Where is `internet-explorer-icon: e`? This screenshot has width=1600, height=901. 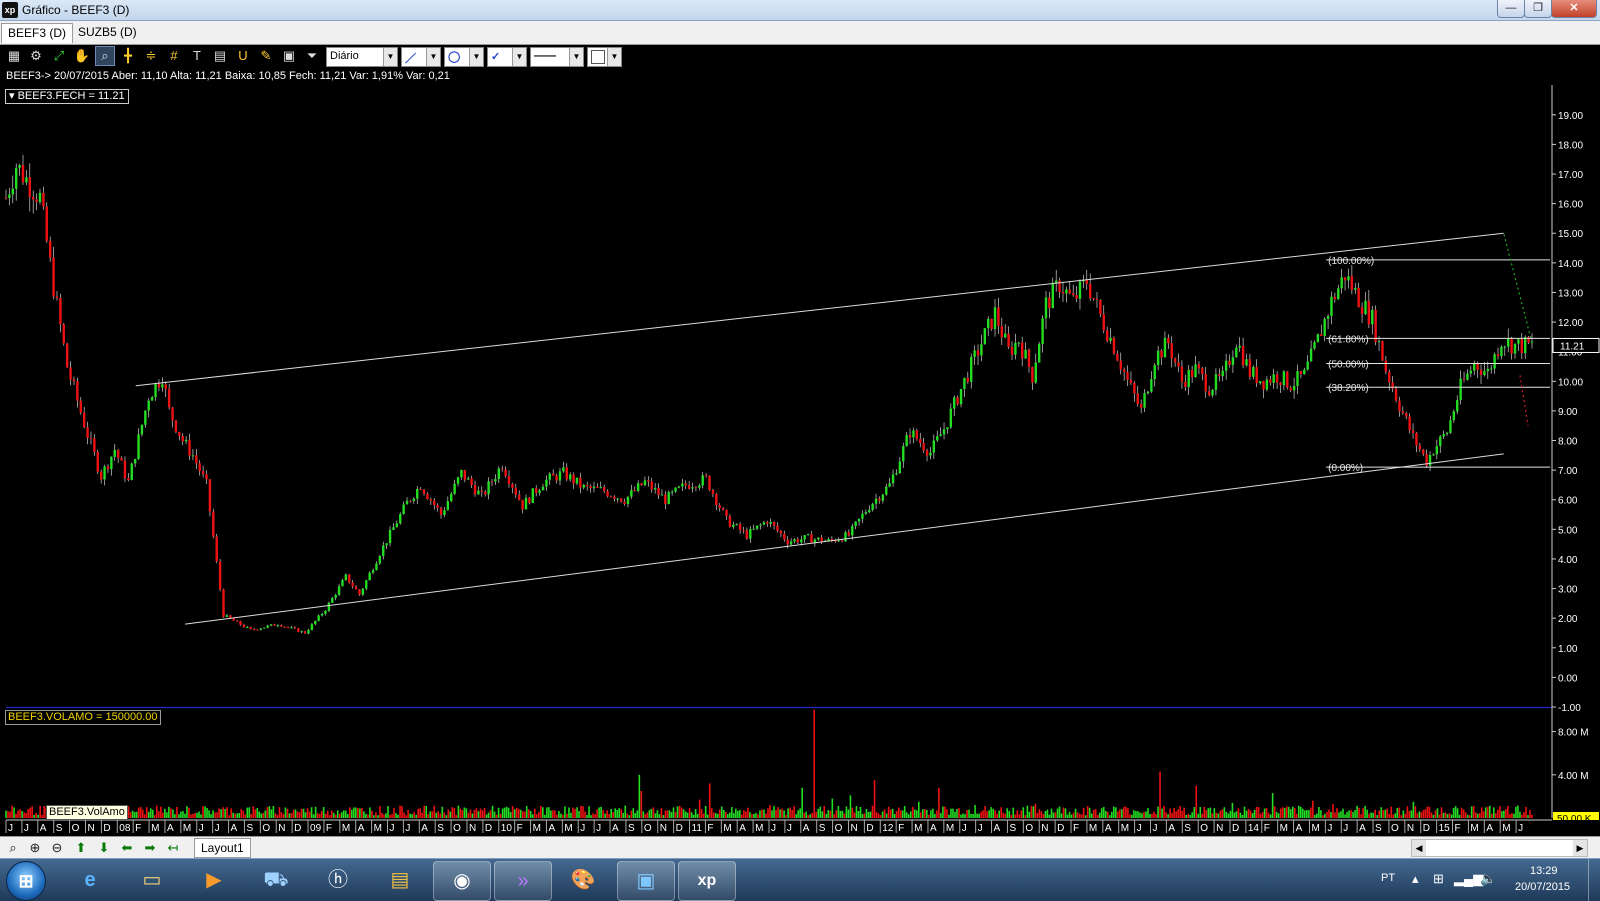
internet-explorer-icon: e is located at coordinates (90, 880).